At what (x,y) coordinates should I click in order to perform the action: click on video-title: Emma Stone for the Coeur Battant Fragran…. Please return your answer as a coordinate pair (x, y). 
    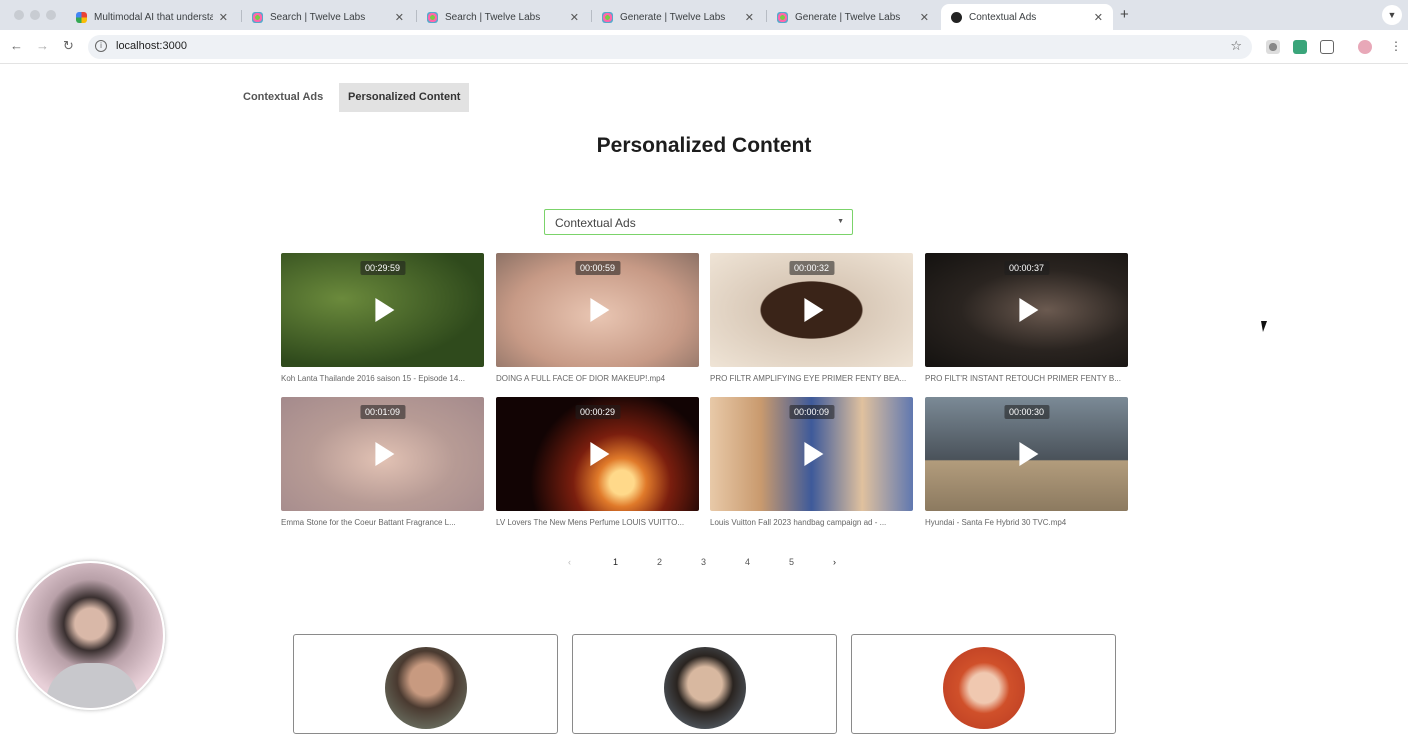
    Looking at the image, I should click on (368, 522).